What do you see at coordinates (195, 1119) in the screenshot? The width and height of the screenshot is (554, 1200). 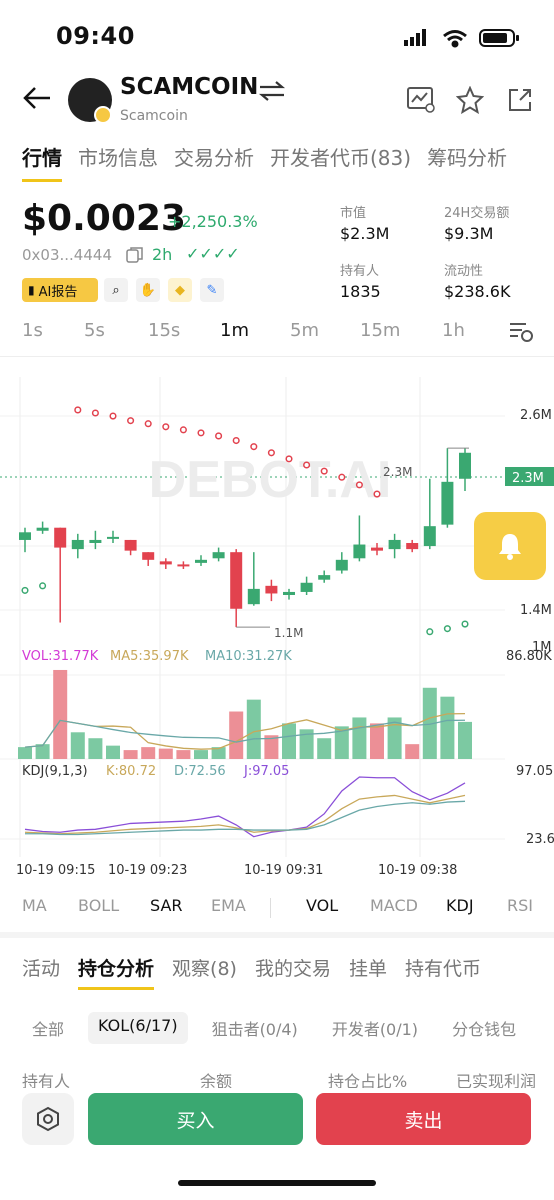 I see `buy-button: 买入` at bounding box center [195, 1119].